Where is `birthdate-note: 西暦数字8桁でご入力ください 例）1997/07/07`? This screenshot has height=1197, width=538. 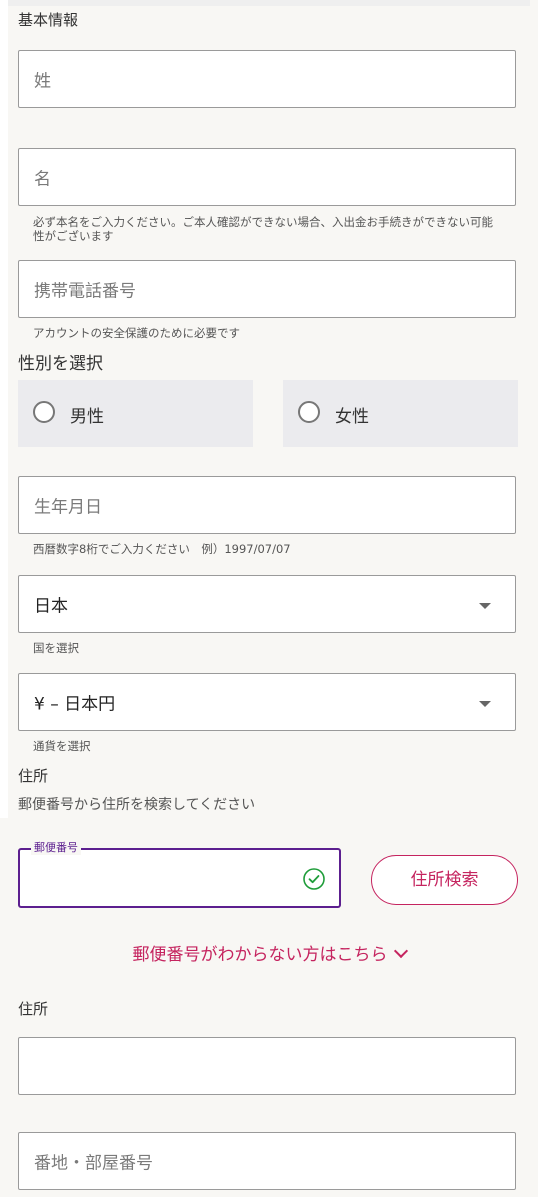
birthdate-note: 西暦数字8桁でご入力ください 例）1997/07/07 is located at coordinates (162, 549).